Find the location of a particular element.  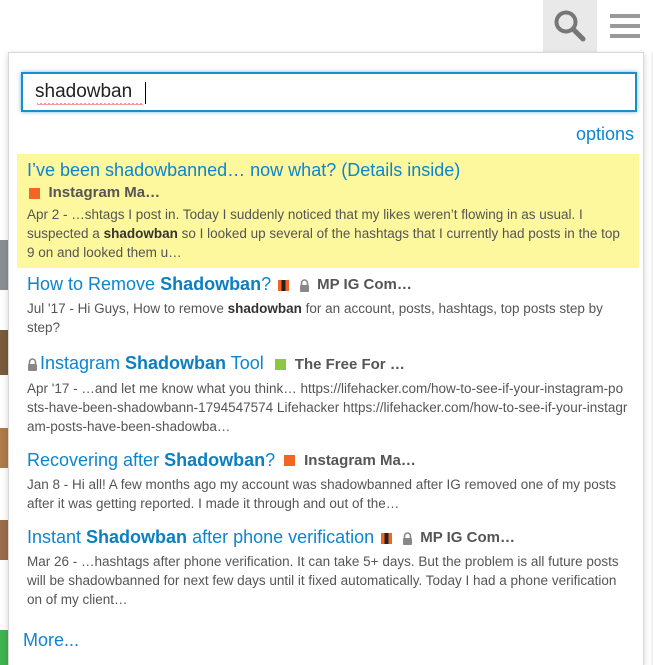

spellcheck-underline is located at coordinates (90, 104).